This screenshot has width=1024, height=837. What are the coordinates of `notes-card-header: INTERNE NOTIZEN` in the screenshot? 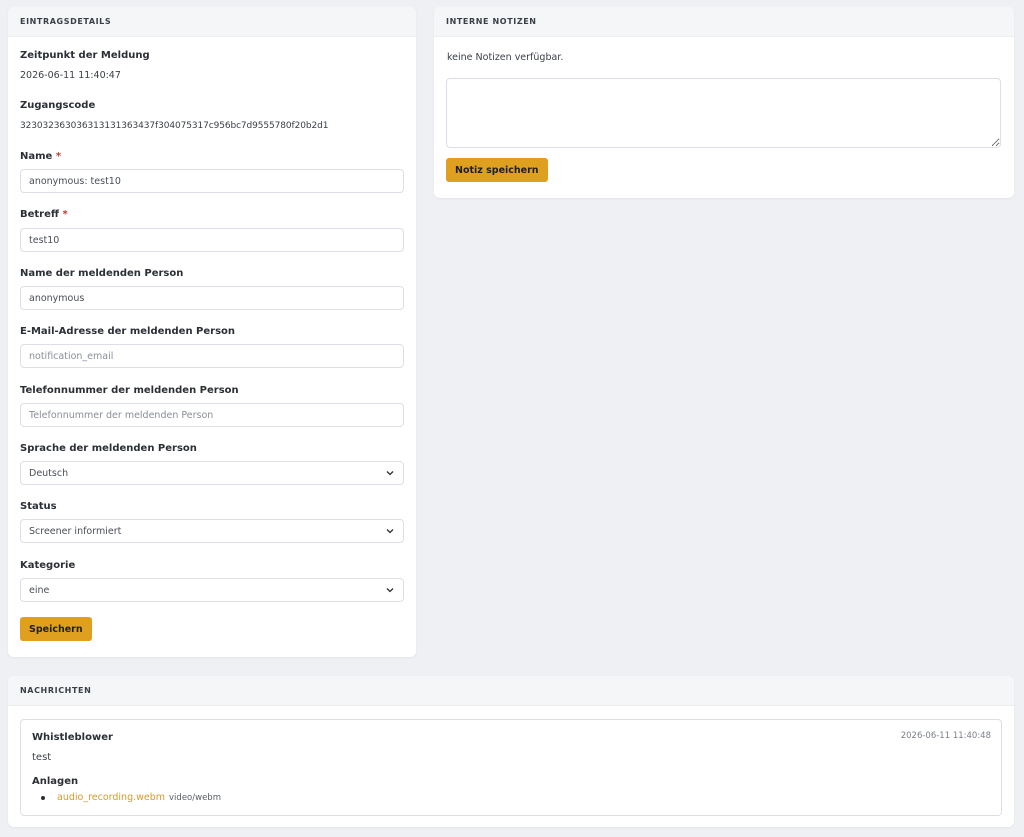 It's located at (724, 22).